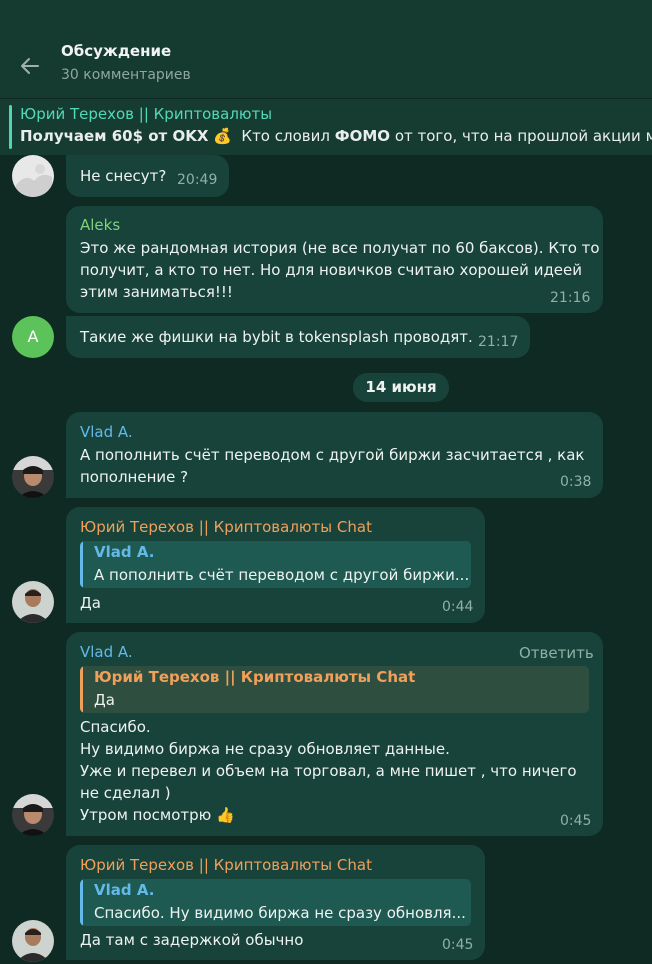 This screenshot has height=964, width=652. What do you see at coordinates (114, 136) in the screenshot?
I see `pinned-text-bold: Получаем 60$ от OKX` at bounding box center [114, 136].